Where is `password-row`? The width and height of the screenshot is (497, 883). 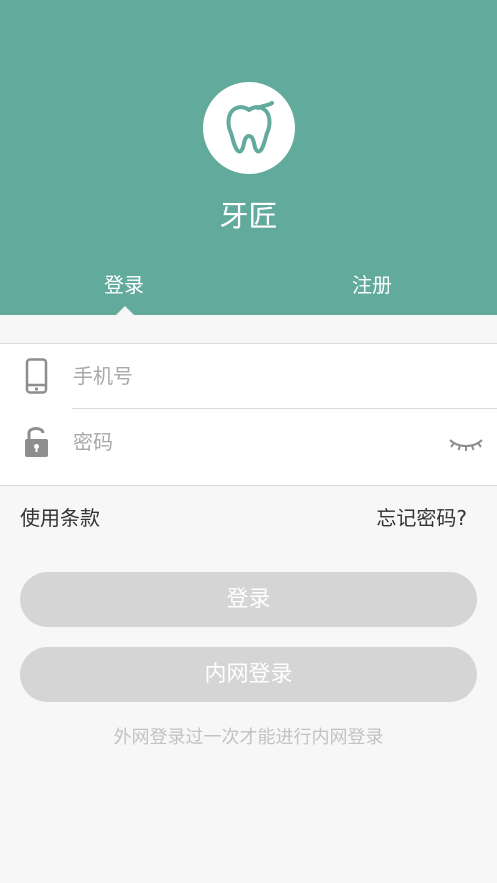 password-row is located at coordinates (248, 442).